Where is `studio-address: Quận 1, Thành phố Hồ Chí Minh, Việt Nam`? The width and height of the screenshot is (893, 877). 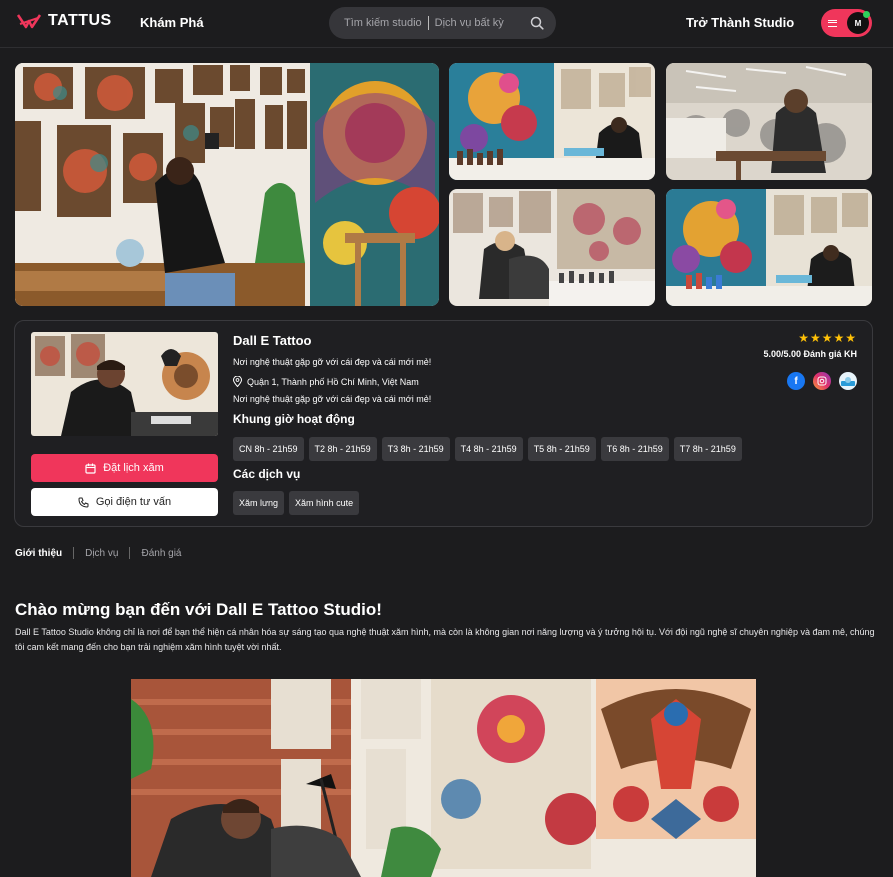 studio-address: Quận 1, Thành phố Hồ Chí Minh, Việt Nam is located at coordinates (326, 381).